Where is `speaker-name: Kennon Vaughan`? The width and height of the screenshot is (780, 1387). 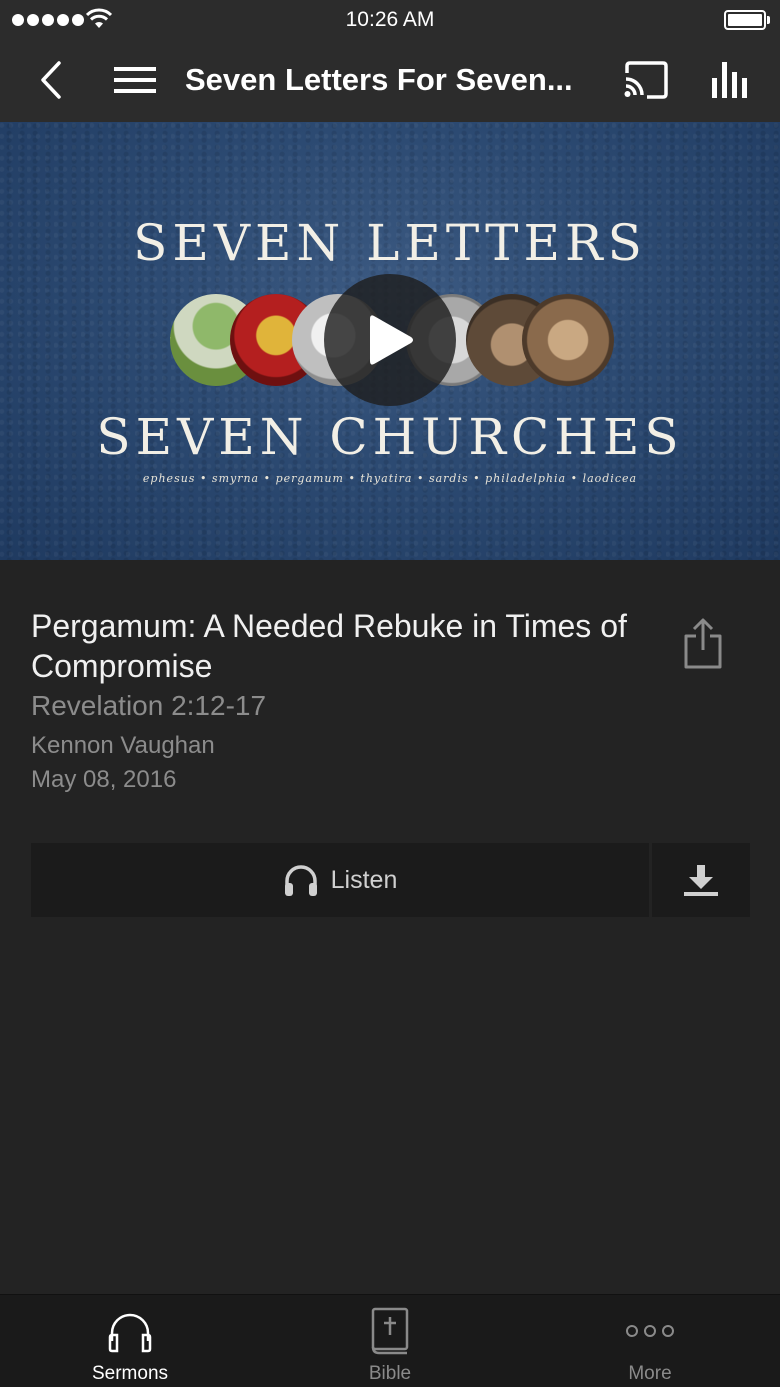 speaker-name: Kennon Vaughan is located at coordinates (123, 745).